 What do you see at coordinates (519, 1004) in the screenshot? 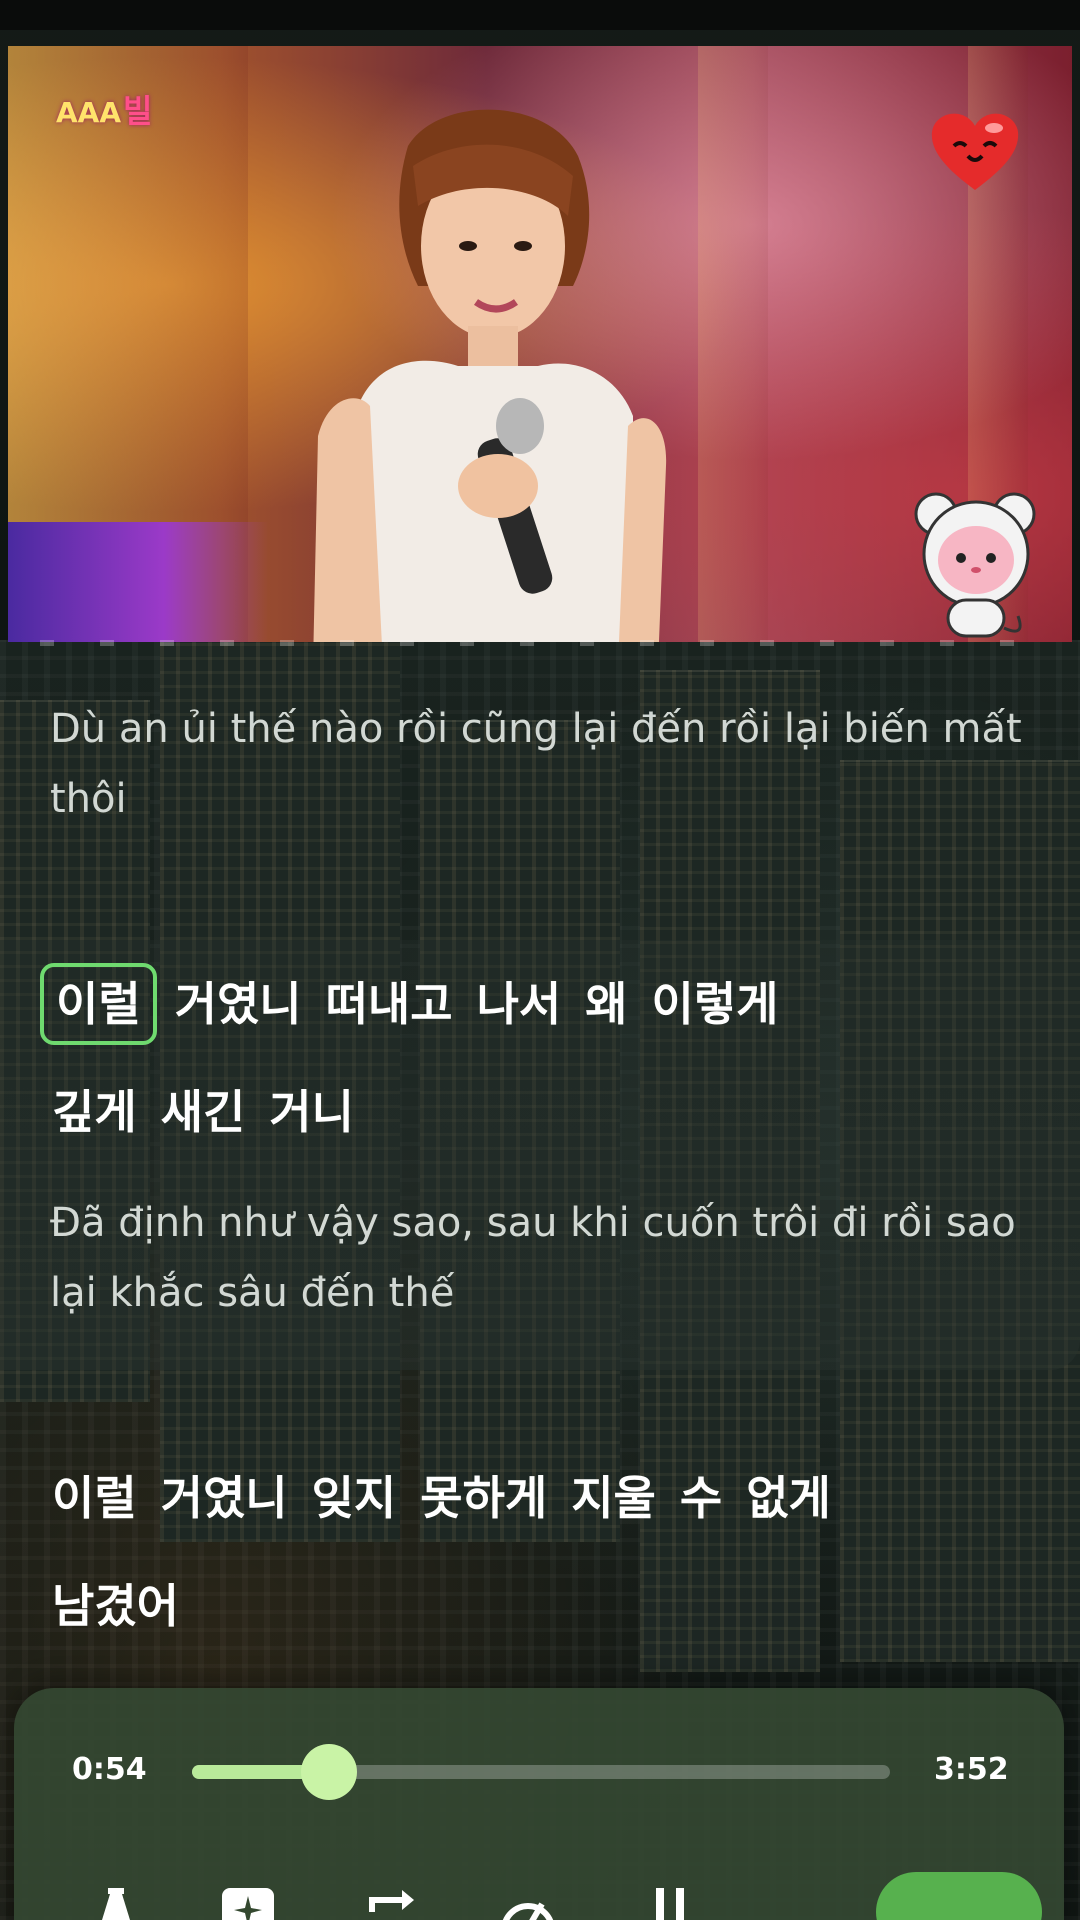
I see `lyric-word: 나서` at bounding box center [519, 1004].